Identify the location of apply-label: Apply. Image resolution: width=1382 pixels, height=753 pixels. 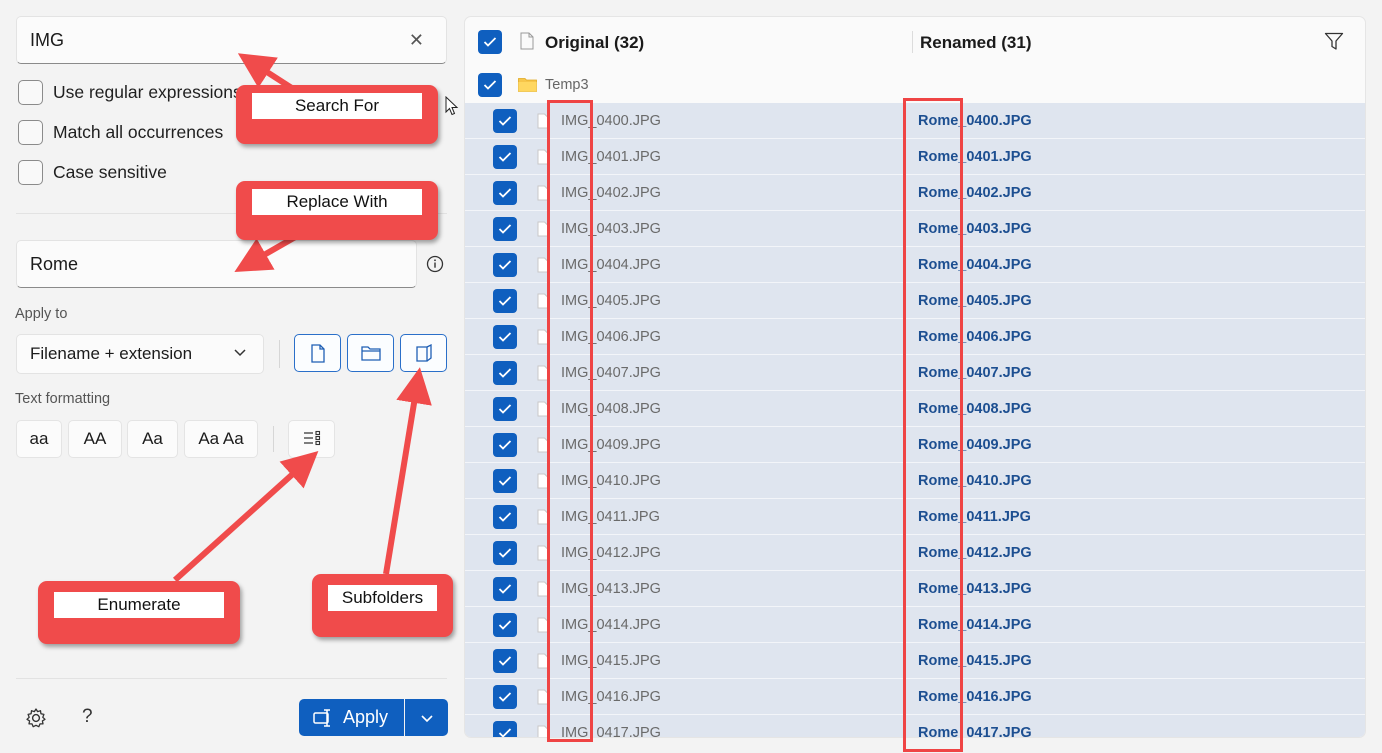
(366, 717).